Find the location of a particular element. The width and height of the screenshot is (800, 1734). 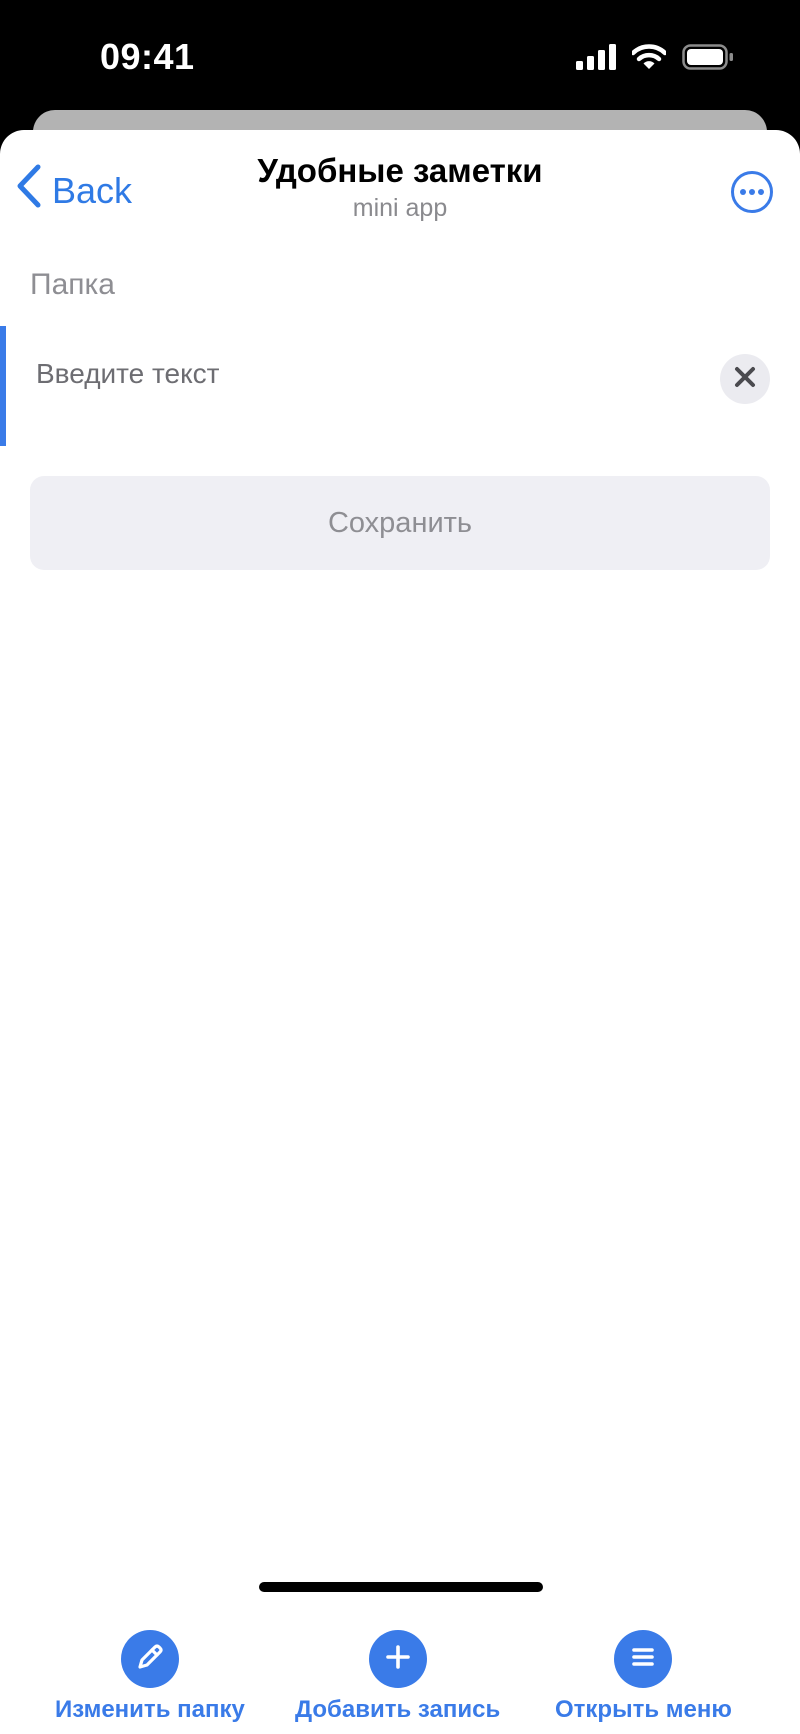

open-menu-label: Открыть меню is located at coordinates (643, 1709).